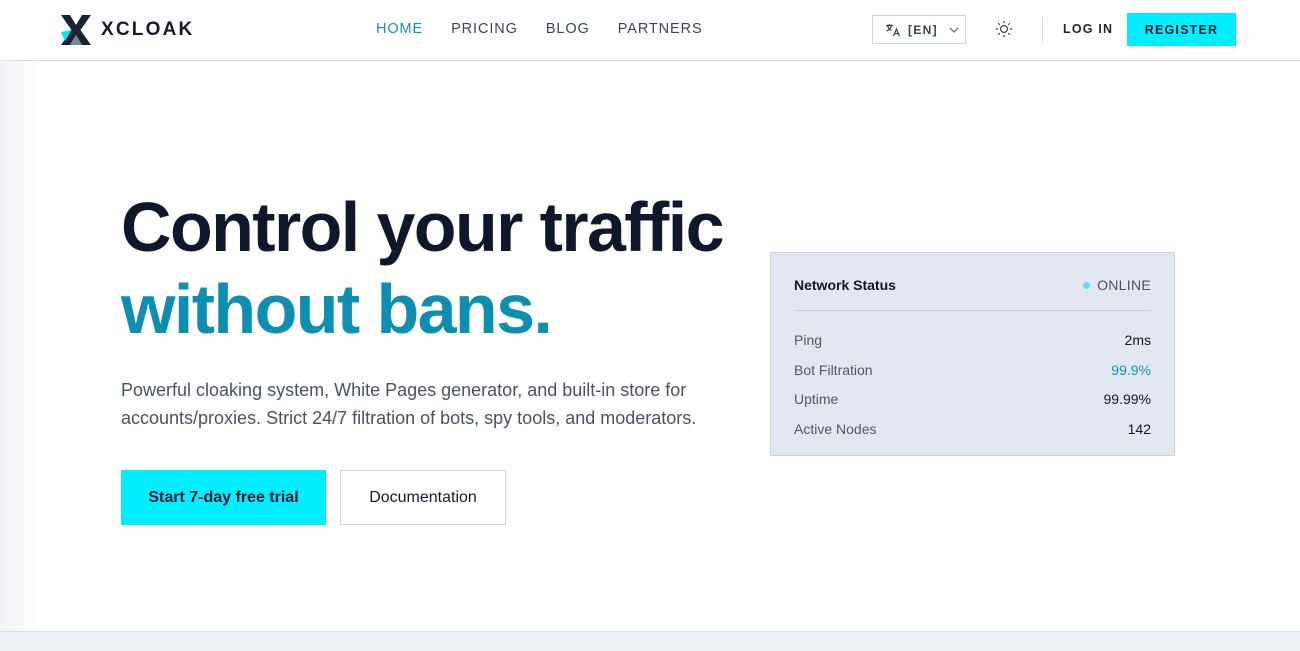 The height and width of the screenshot is (651, 1300). I want to click on metric-value: 99.99%, so click(1127, 399).